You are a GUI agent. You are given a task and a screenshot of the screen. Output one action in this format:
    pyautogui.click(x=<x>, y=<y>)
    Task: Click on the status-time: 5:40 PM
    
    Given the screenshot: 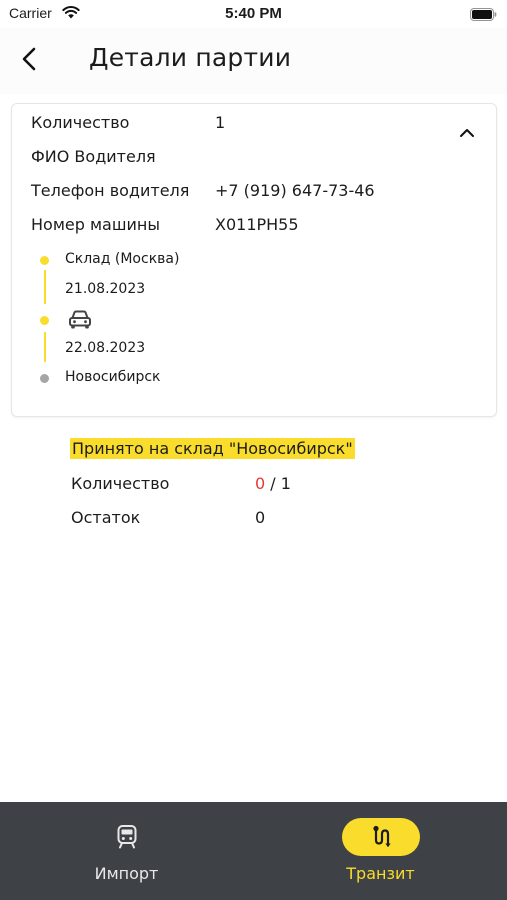 What is the action you would take?
    pyautogui.click(x=253, y=13)
    